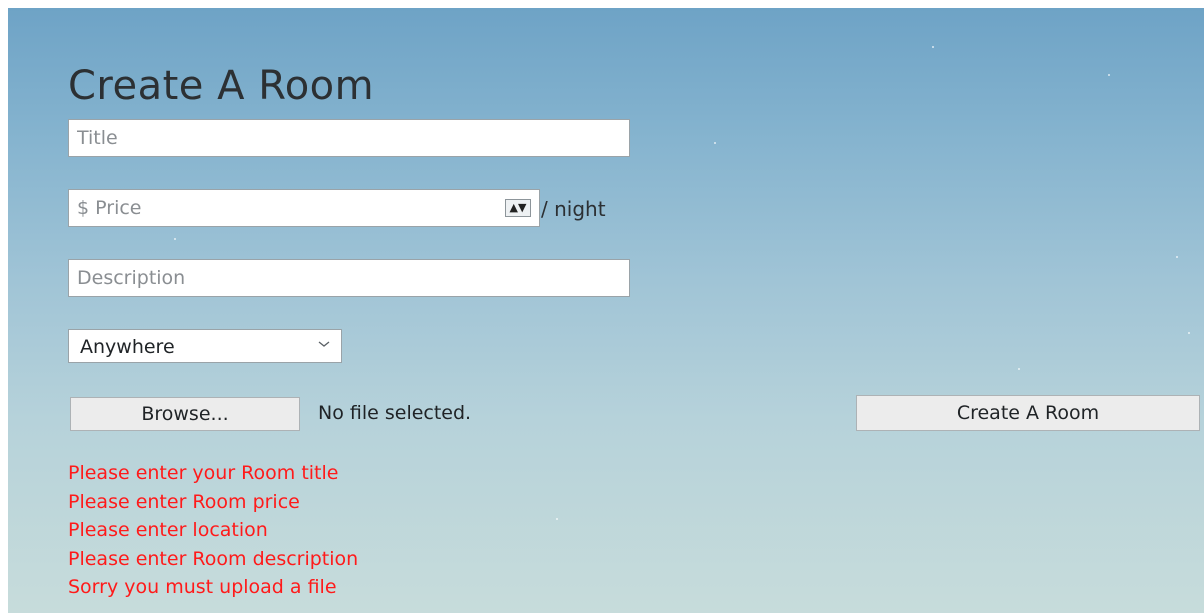 This screenshot has width=1204, height=613. What do you see at coordinates (573, 209) in the screenshot?
I see `price-suffix: / night` at bounding box center [573, 209].